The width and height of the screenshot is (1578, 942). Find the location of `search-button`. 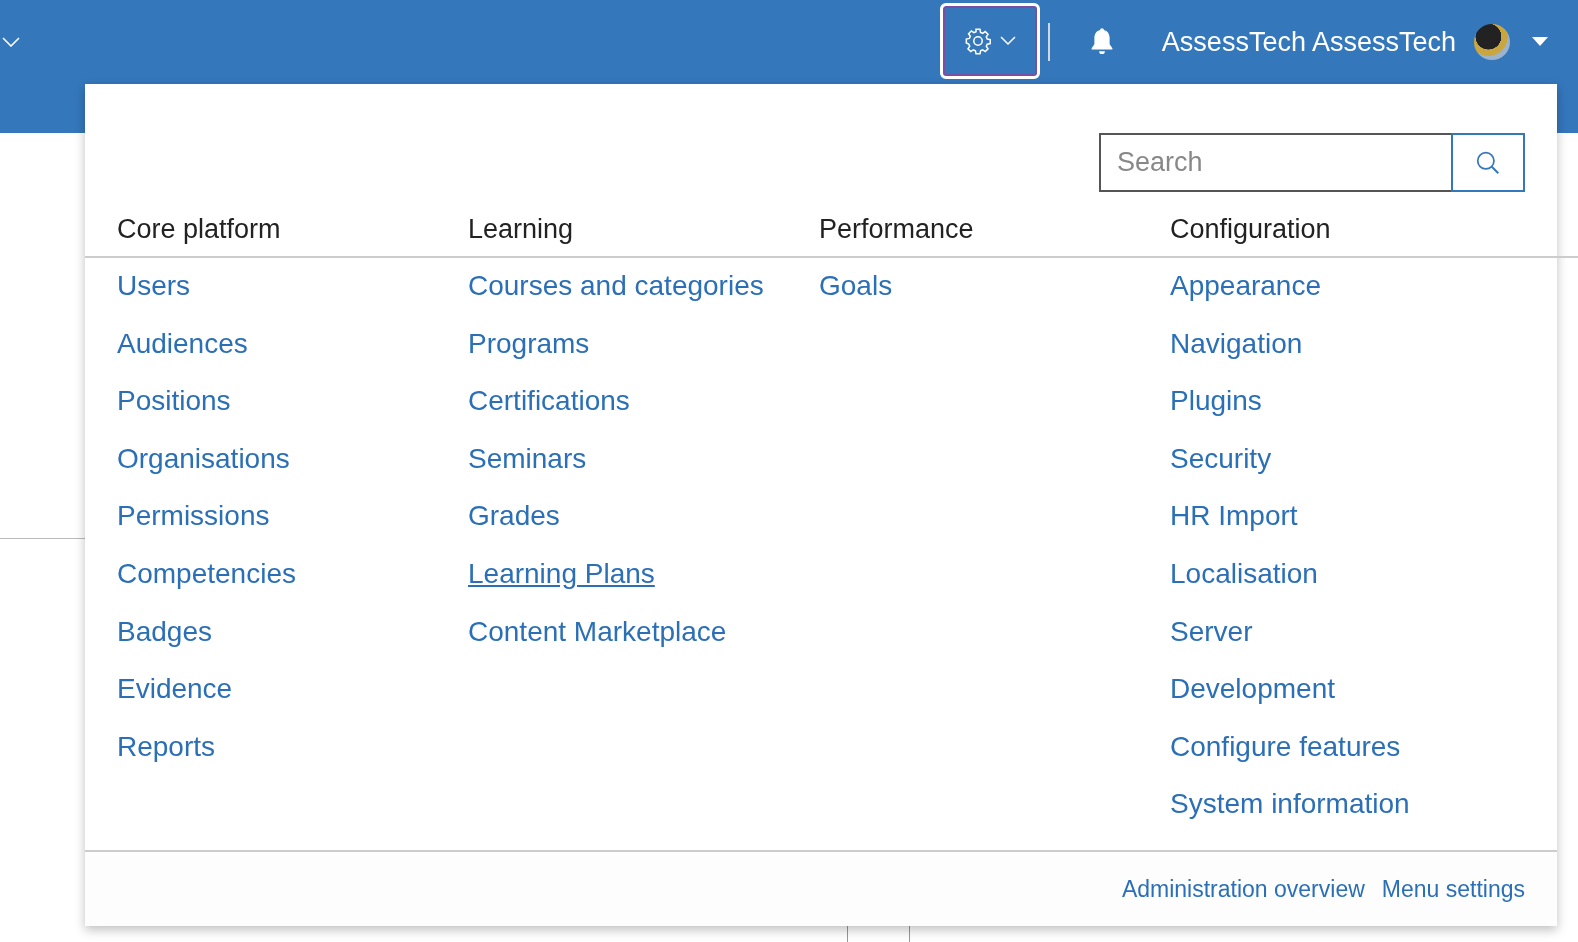

search-button is located at coordinates (1488, 162).